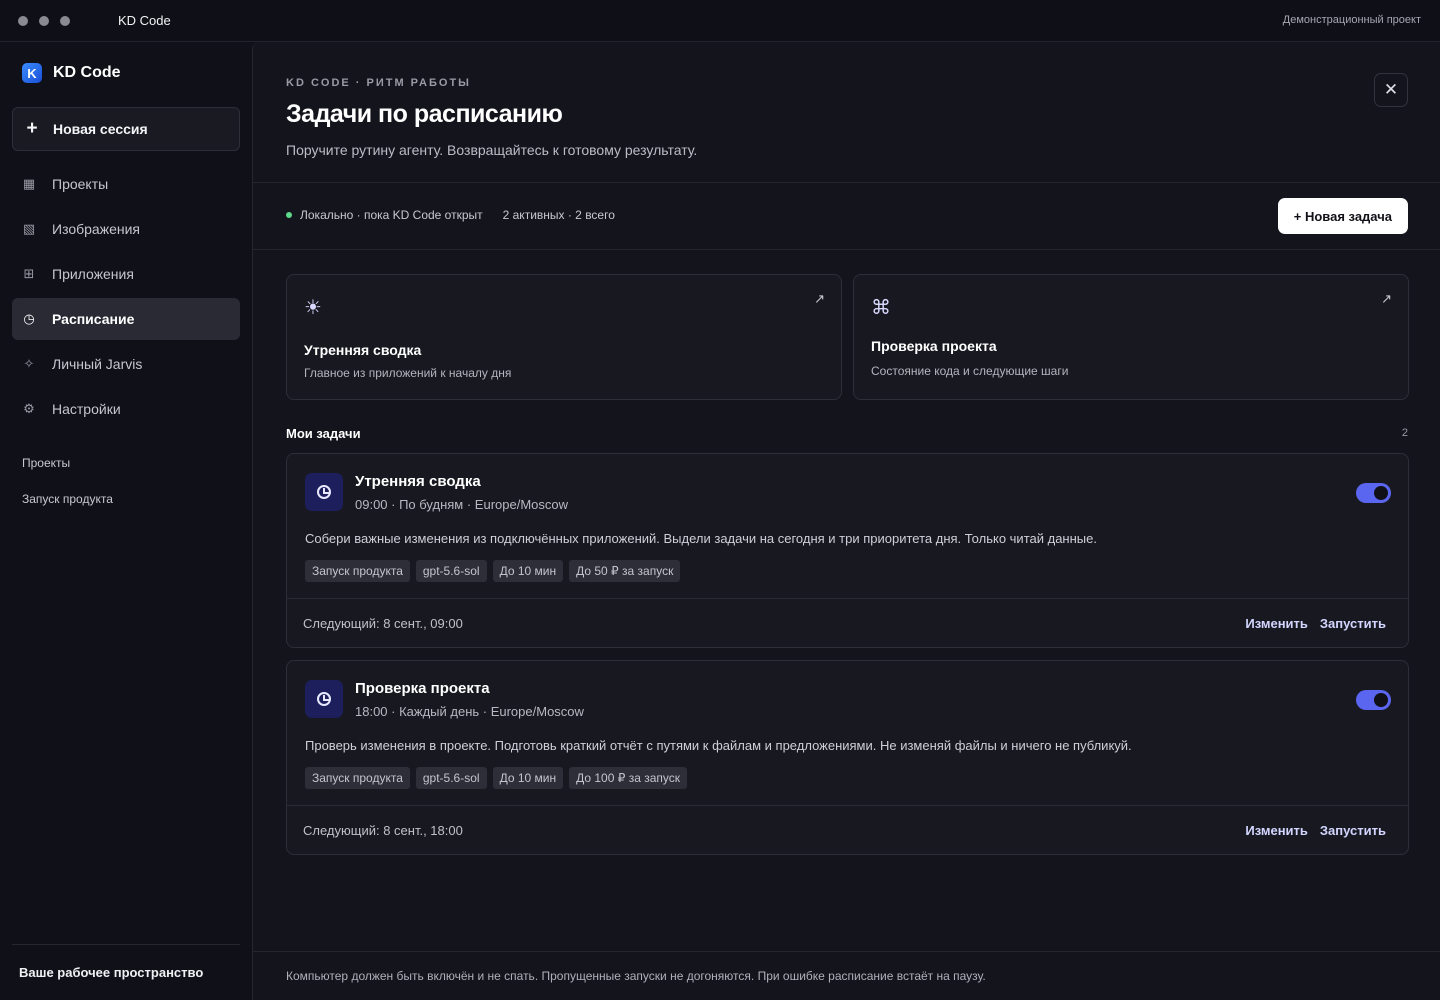 The image size is (1440, 1000). Describe the element at coordinates (422, 688) in the screenshot. I see `task-title: Проверка проекта` at that location.